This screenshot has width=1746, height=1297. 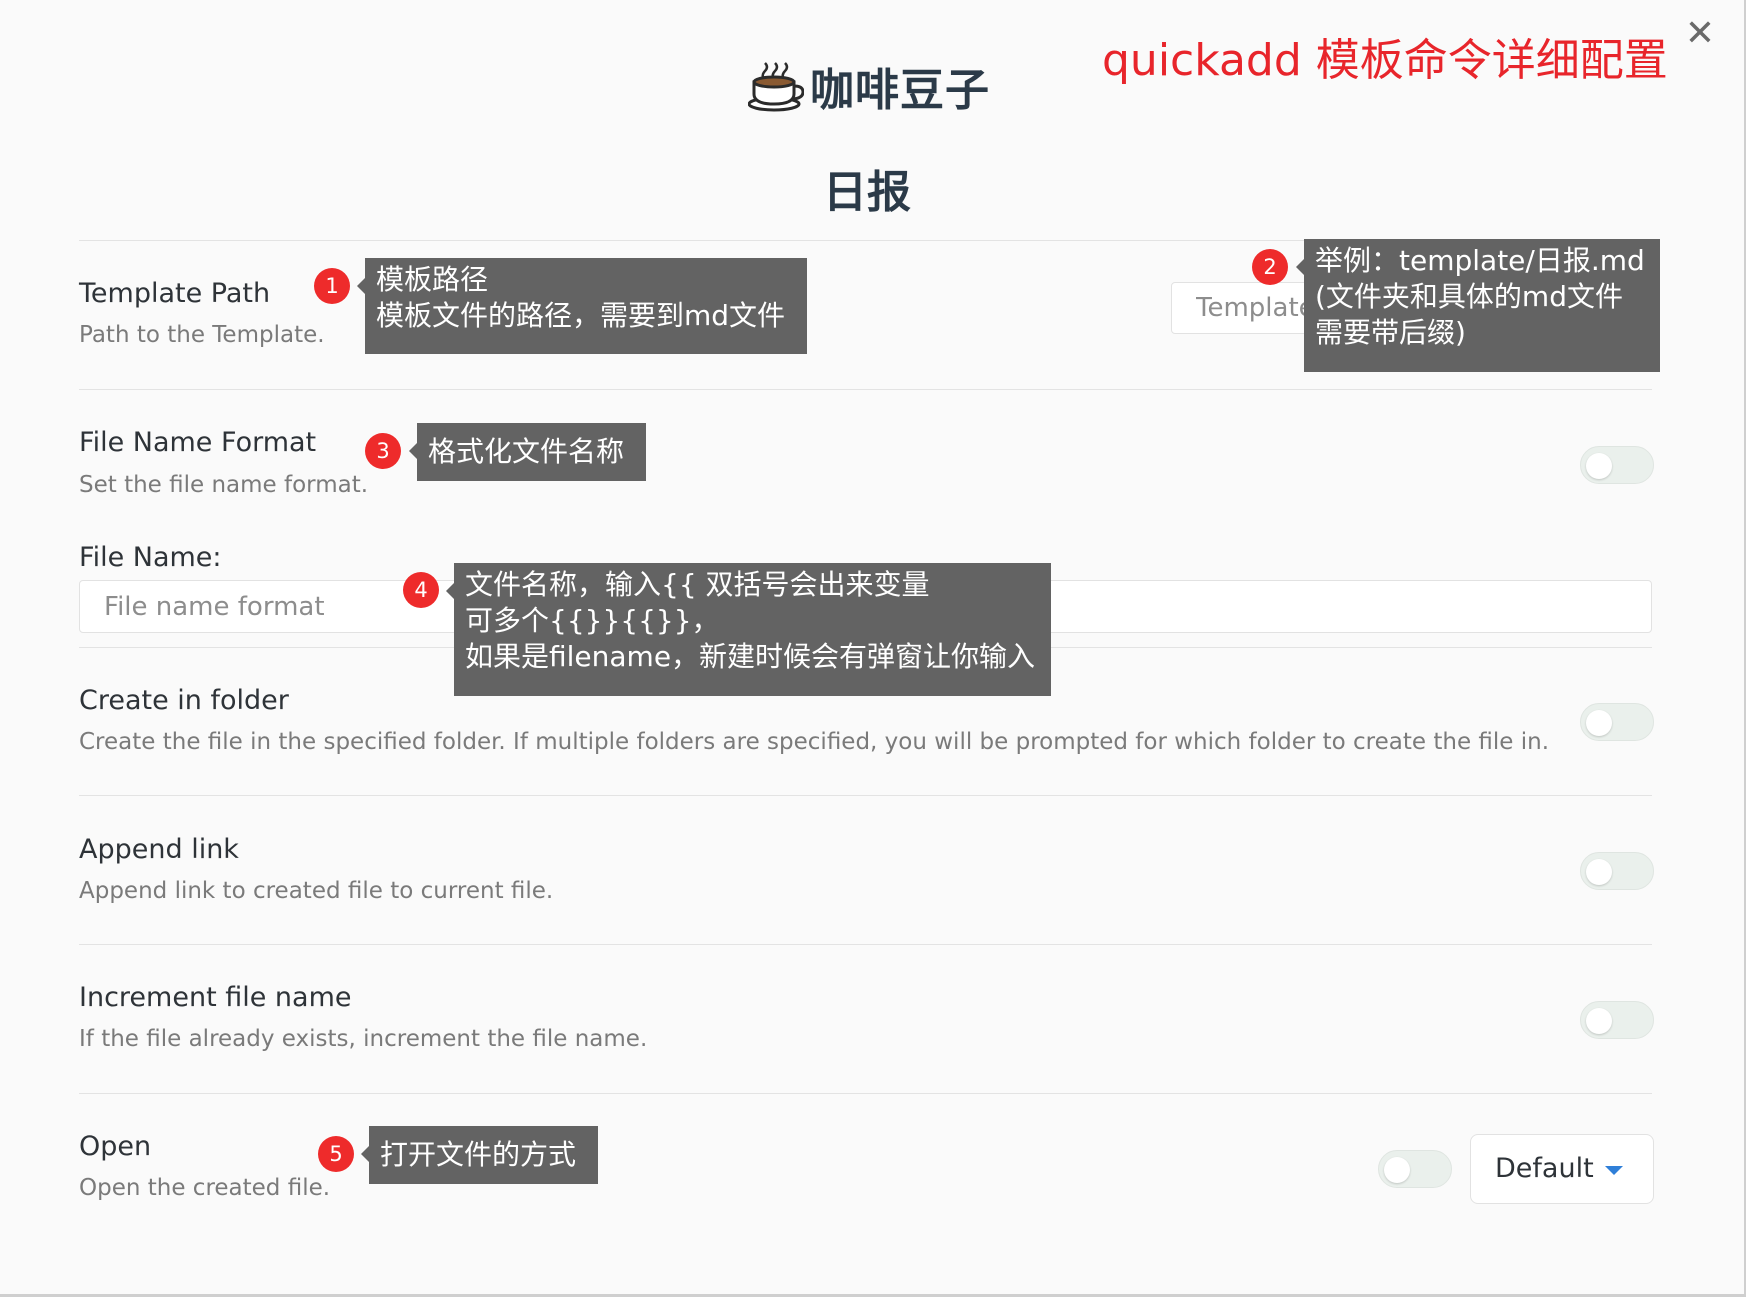 What do you see at coordinates (750, 656) in the screenshot?
I see `annotation-4-line-3: 如果是filename，新建时候会有弹窗让你输入` at bounding box center [750, 656].